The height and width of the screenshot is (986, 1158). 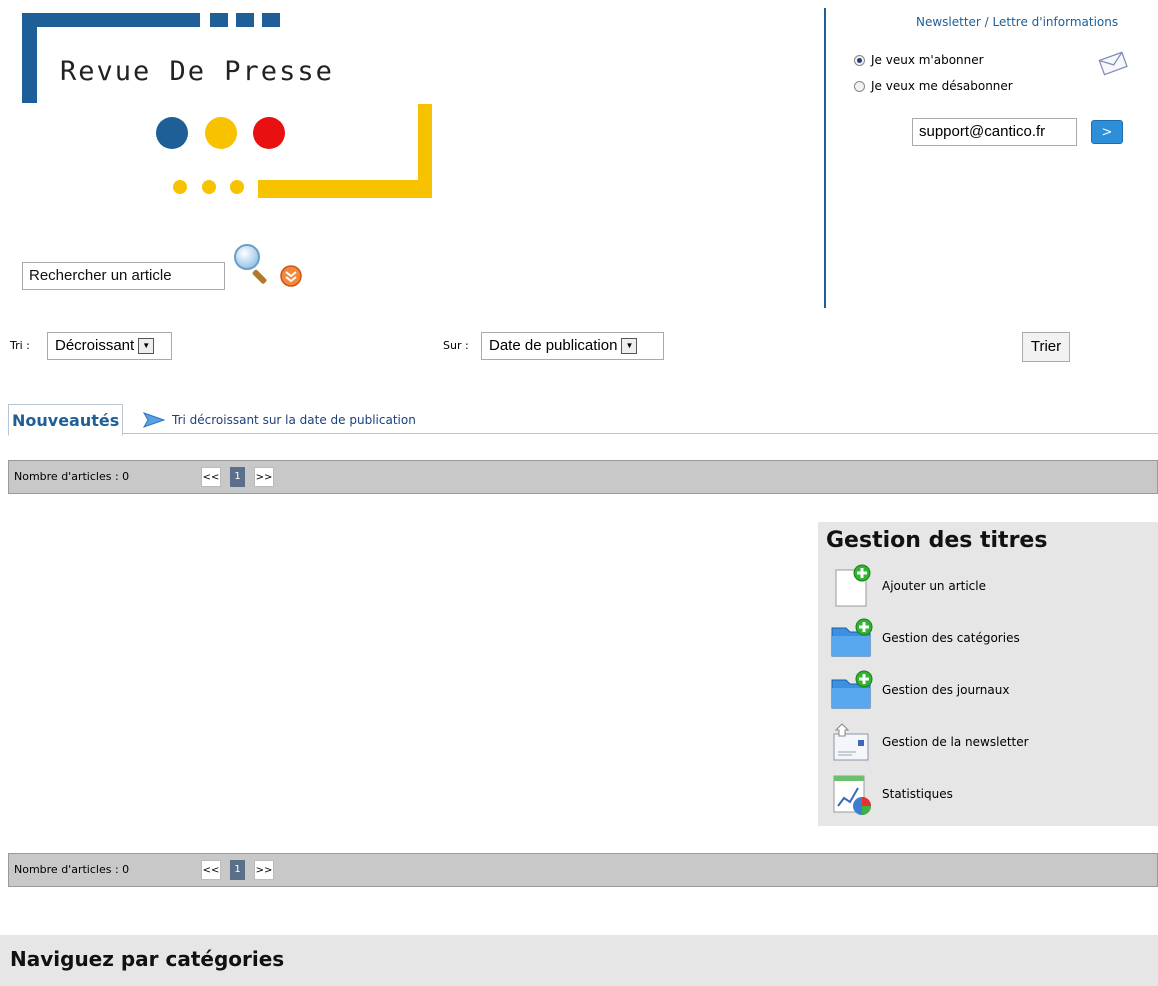 What do you see at coordinates (111, 20) in the screenshot?
I see `logo-blue-bar` at bounding box center [111, 20].